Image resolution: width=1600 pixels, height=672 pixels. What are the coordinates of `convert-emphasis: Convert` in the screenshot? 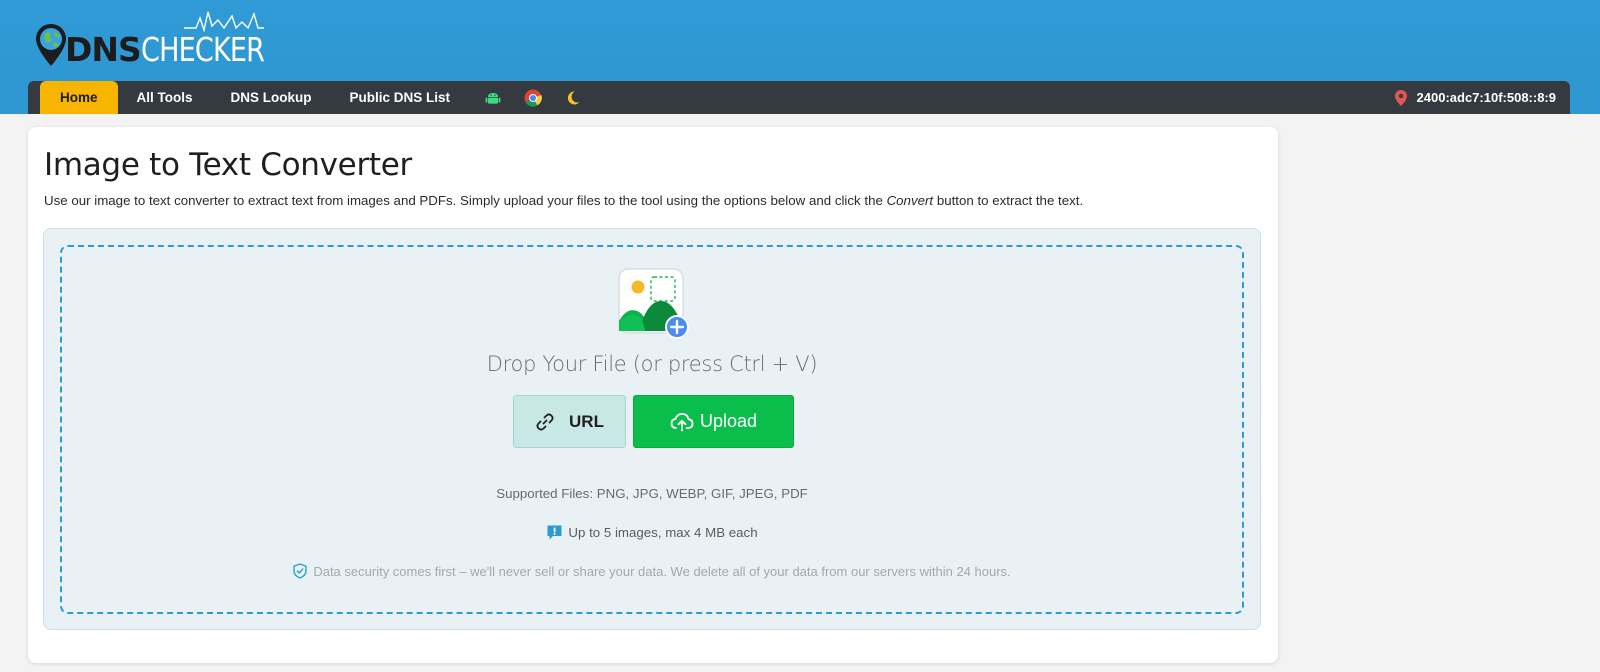 It's located at (910, 200).